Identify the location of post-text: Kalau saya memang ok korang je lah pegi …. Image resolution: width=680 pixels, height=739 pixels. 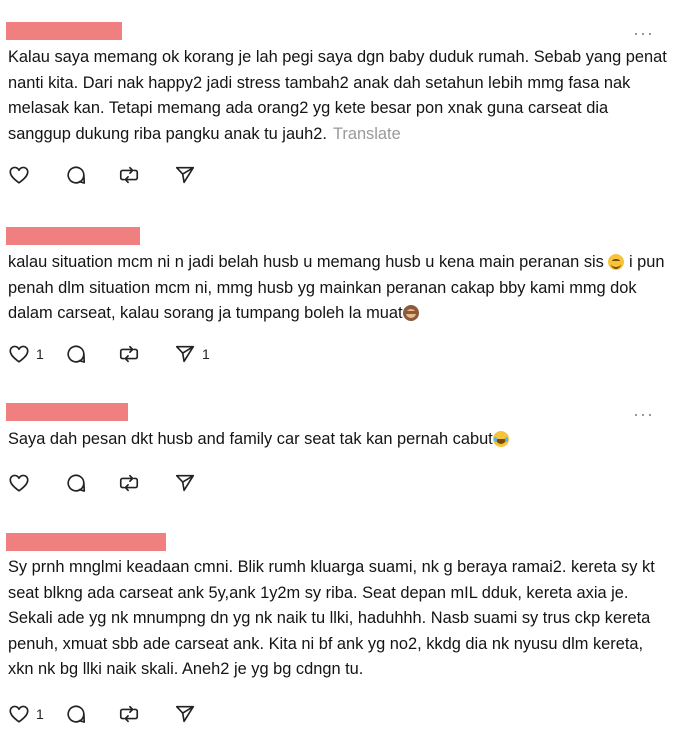
(338, 96).